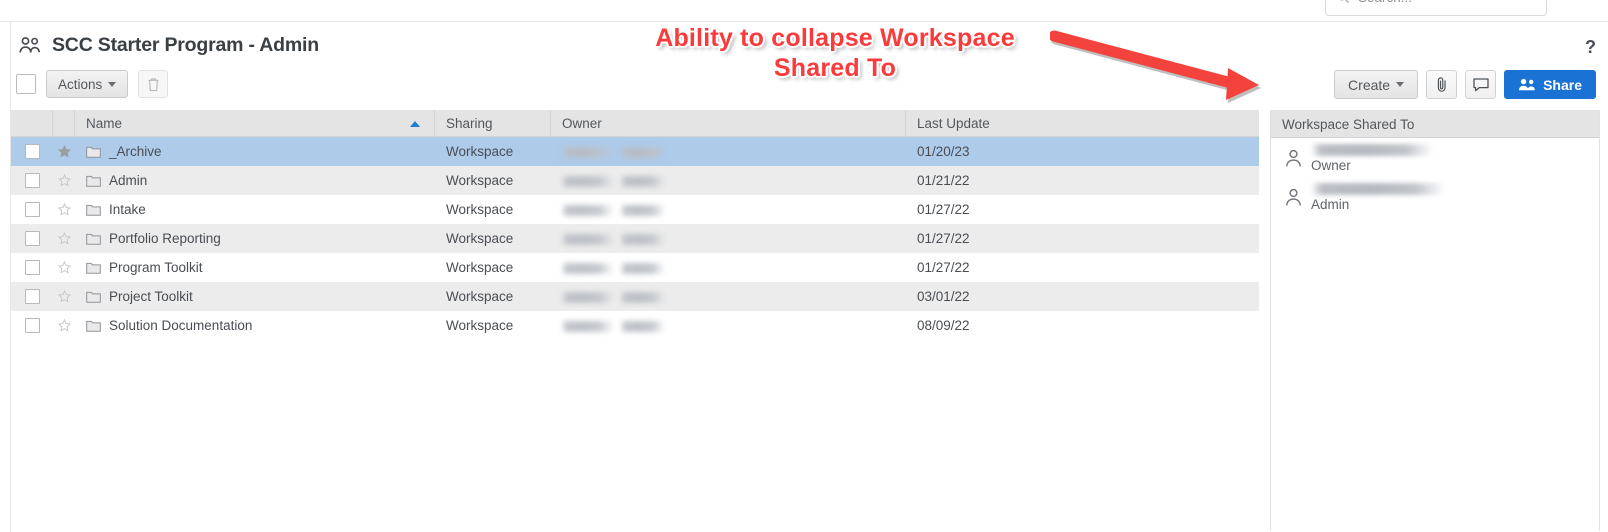 The height and width of the screenshot is (532, 1608). Describe the element at coordinates (1372, 158) in the screenshot. I see `shared-member-text: Owner` at that location.